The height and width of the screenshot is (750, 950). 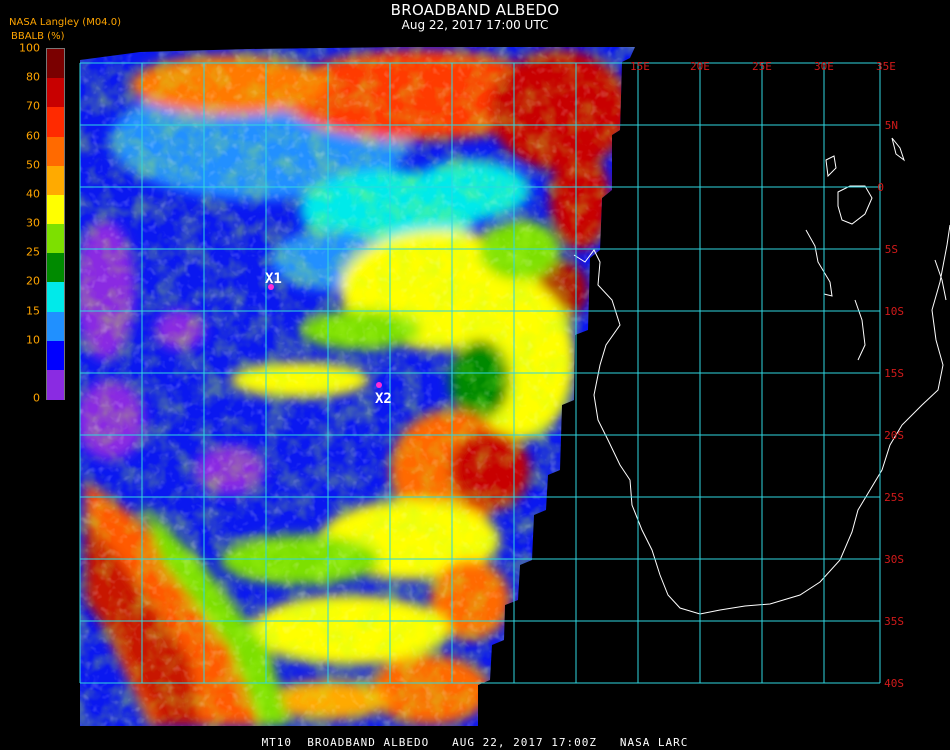 What do you see at coordinates (273, 279) in the screenshot?
I see `marker-x1-label: X1` at bounding box center [273, 279].